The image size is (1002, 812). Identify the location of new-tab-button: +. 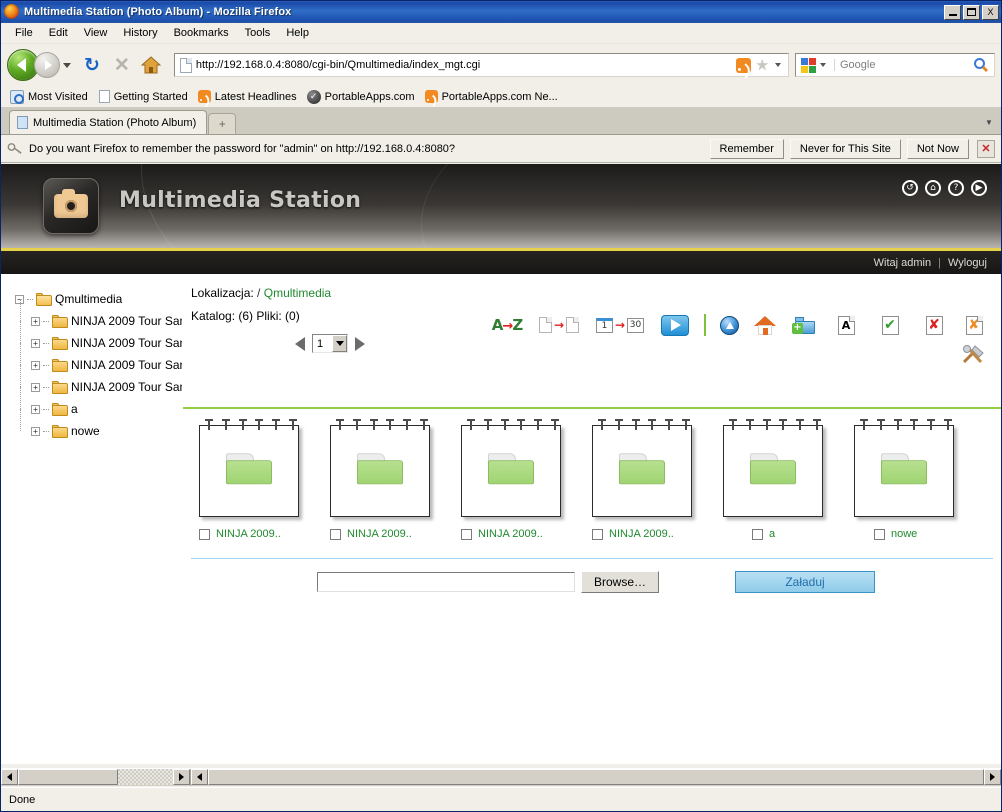
(222, 123).